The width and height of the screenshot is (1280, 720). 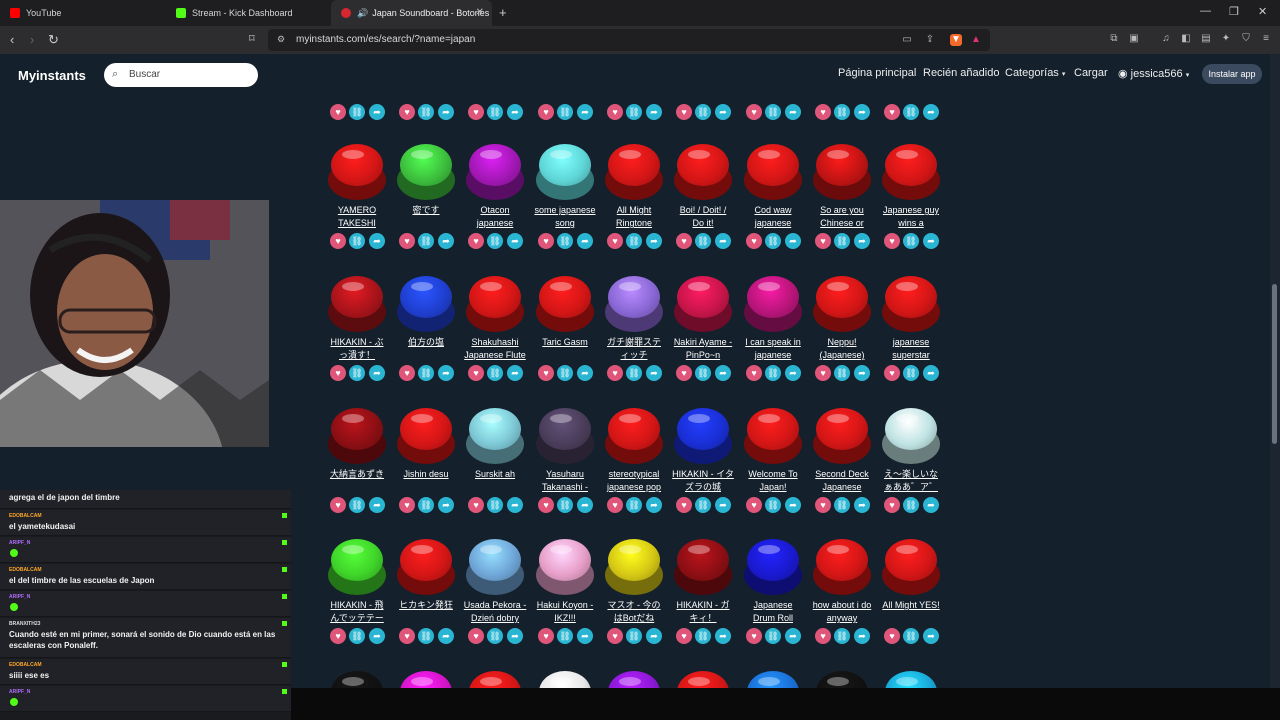 I want to click on sound-title-link: HIKAKIN - ガキィ！, so click(x=703, y=612).